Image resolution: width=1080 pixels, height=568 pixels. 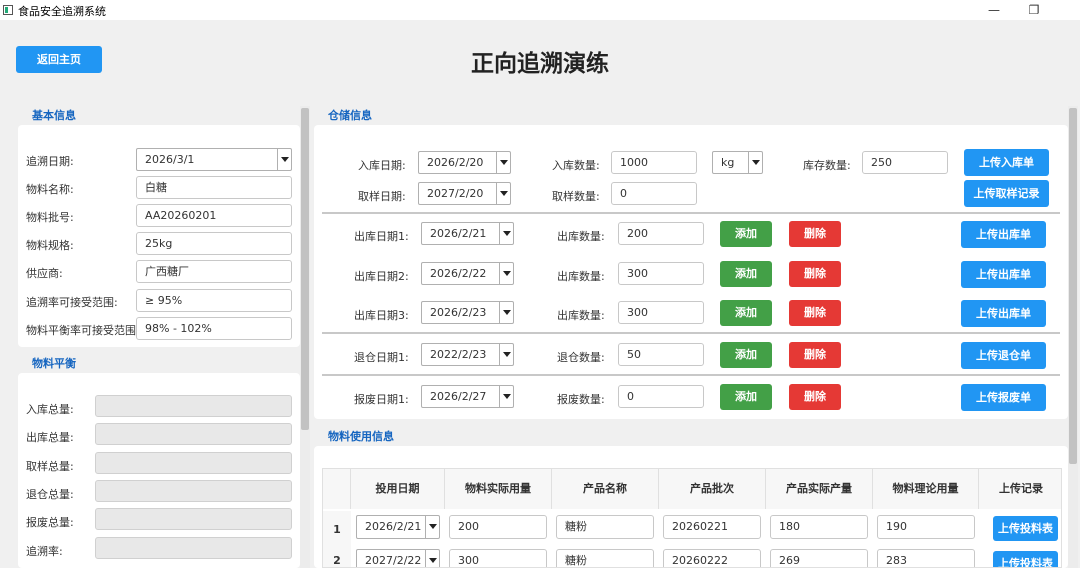 I want to click on scrap-qty-label: 报废数量:, so click(x=581, y=399).